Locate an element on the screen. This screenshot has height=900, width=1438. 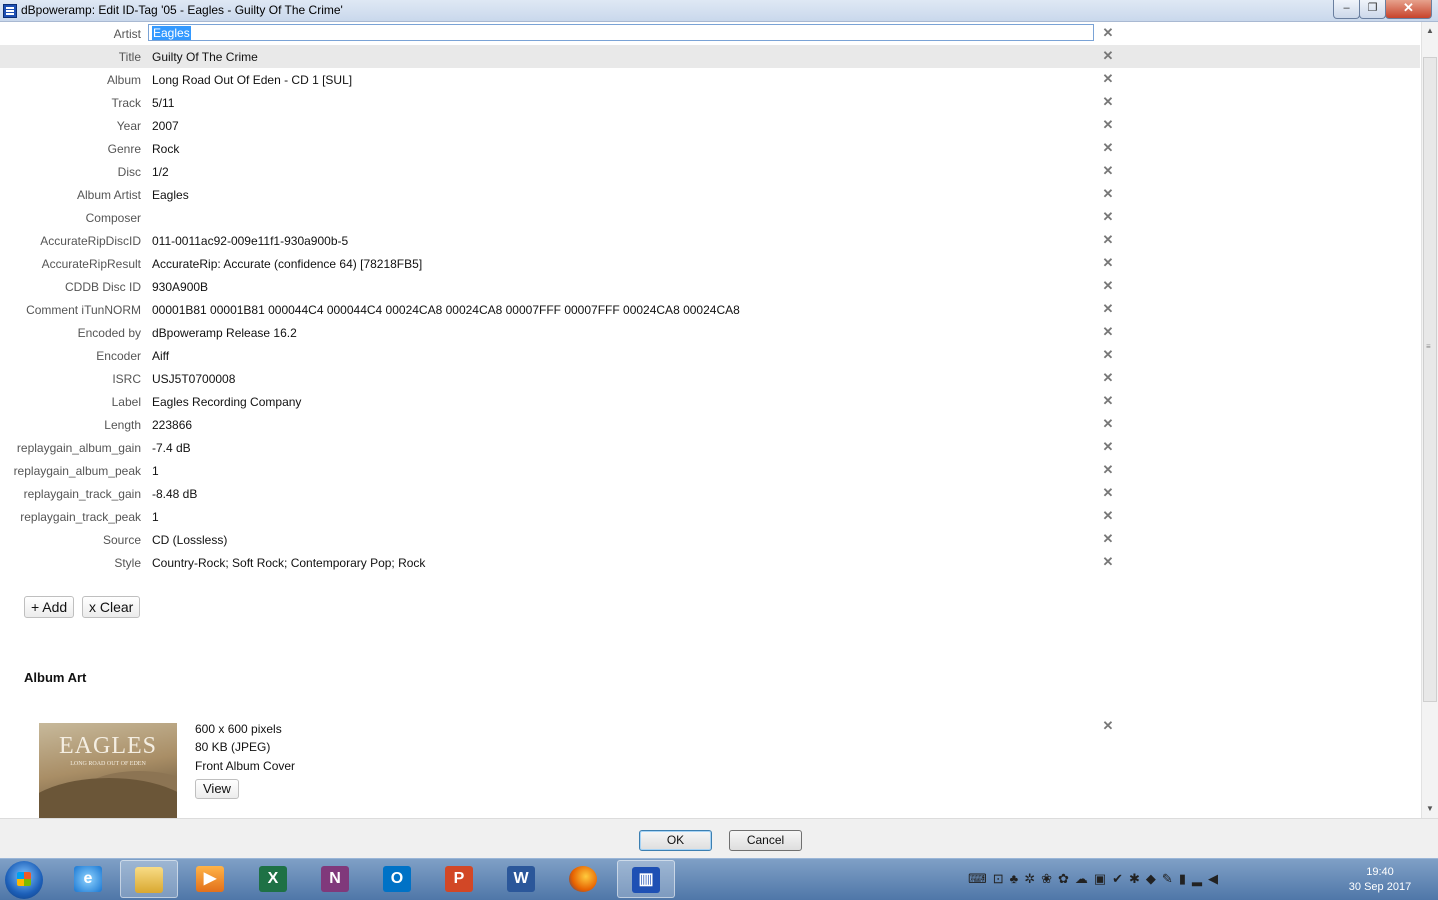
taskbar-internet-explorer: e is located at coordinates (89, 879).